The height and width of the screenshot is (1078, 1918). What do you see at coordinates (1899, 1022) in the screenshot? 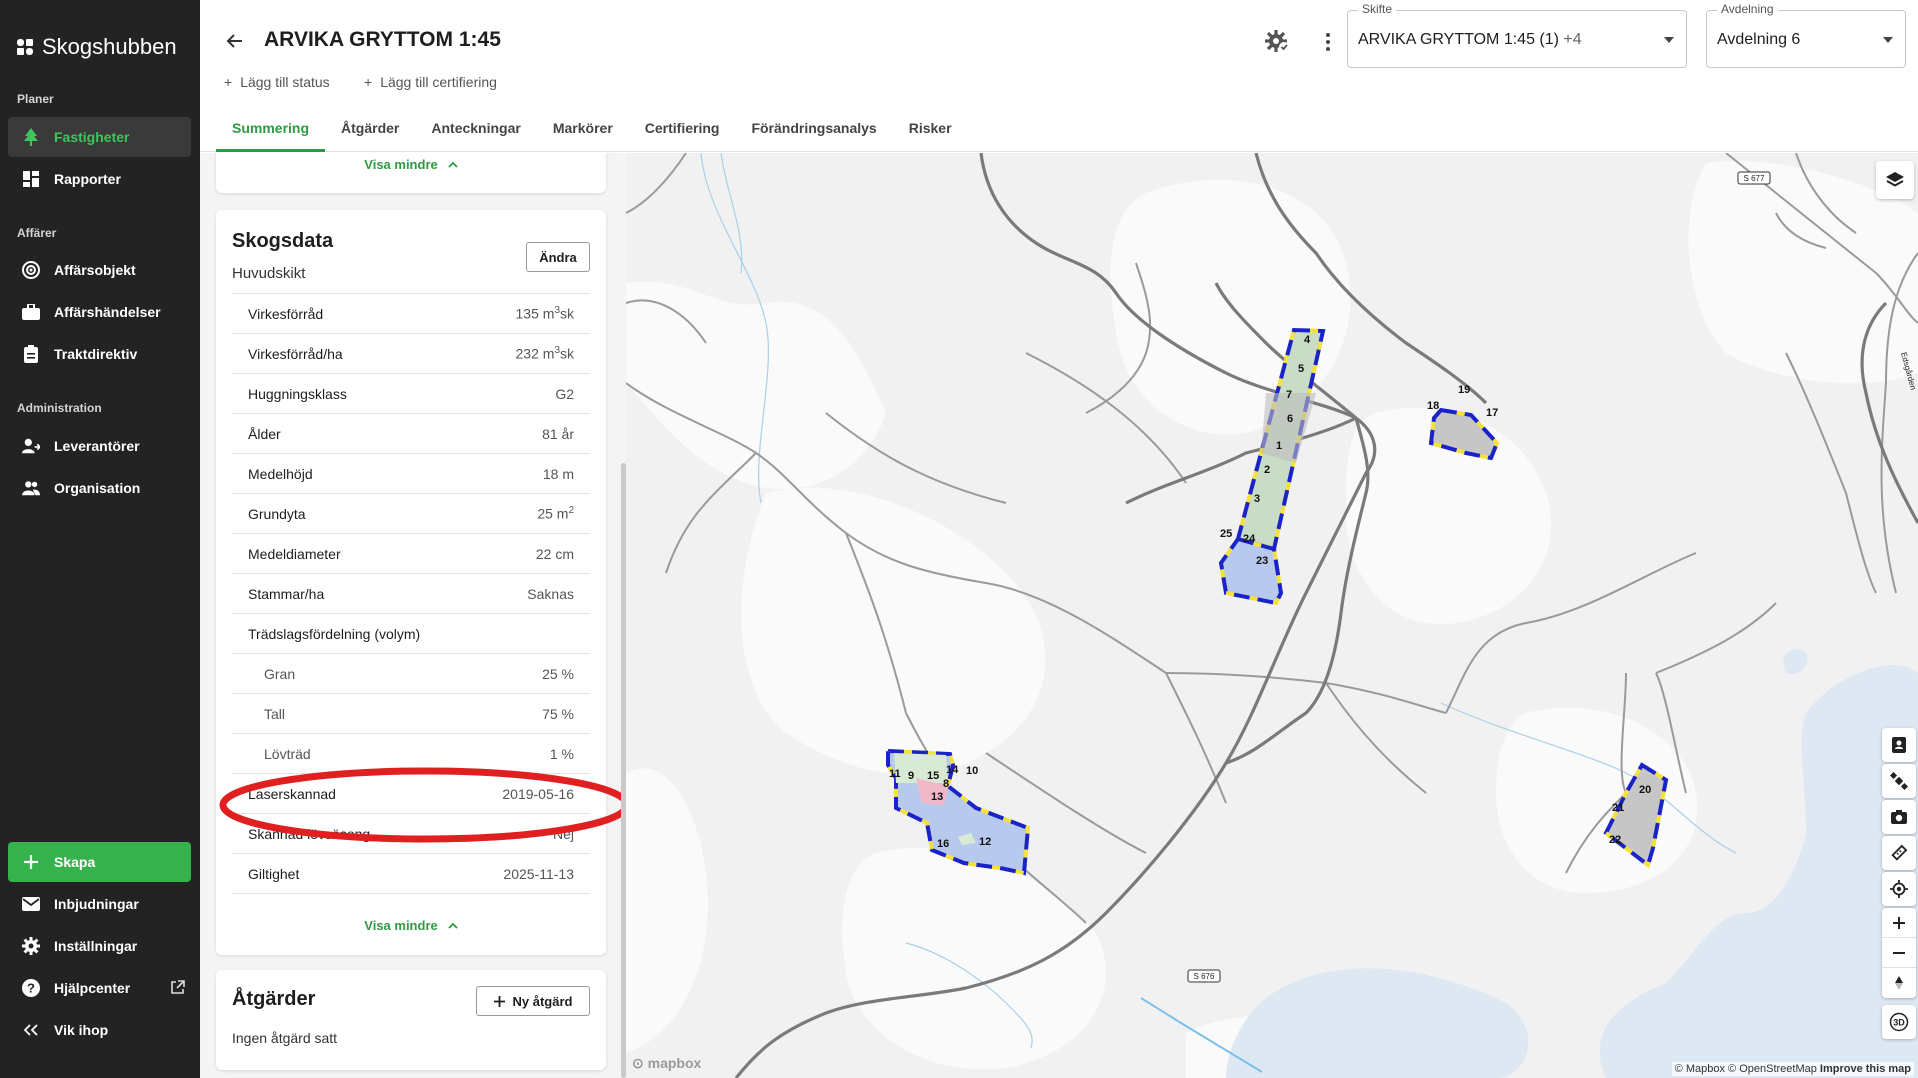
I see `toggle-3d-button: 3D` at bounding box center [1899, 1022].